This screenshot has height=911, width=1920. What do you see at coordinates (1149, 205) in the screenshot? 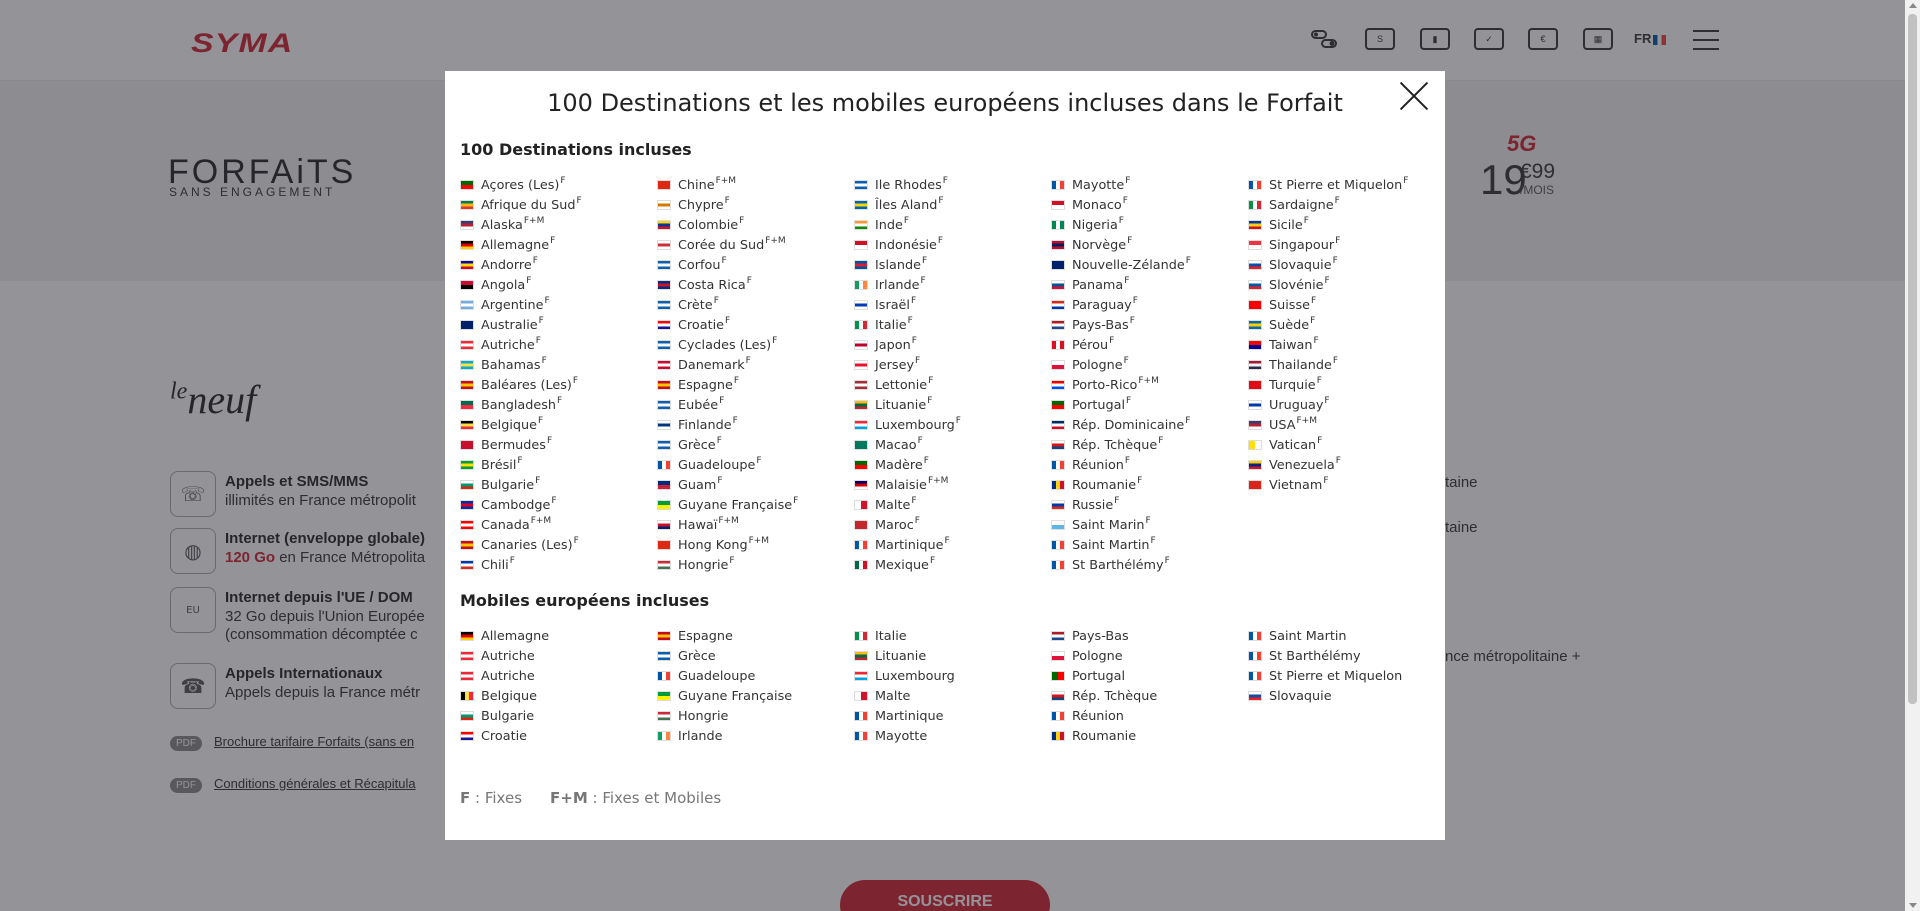
I see `country-item: Monaco F` at bounding box center [1149, 205].